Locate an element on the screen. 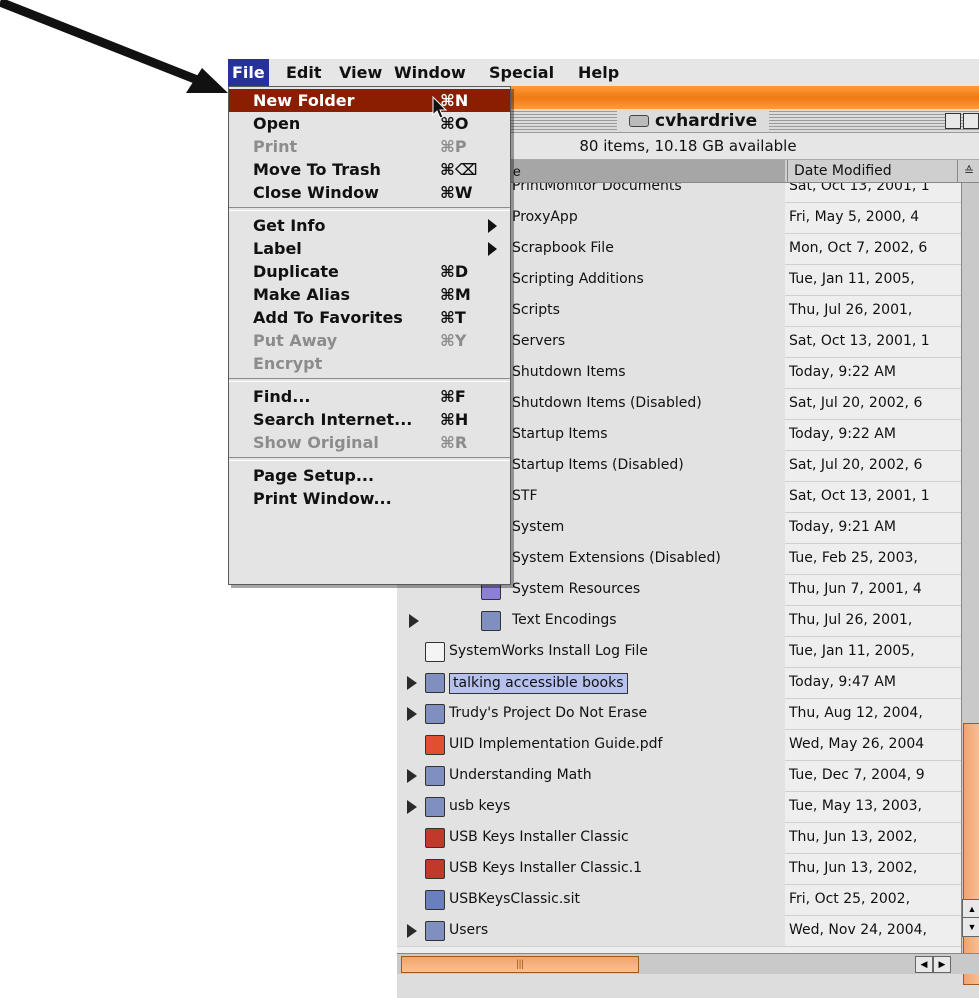 The width and height of the screenshot is (979, 998). menu-help: Help is located at coordinates (598, 72).